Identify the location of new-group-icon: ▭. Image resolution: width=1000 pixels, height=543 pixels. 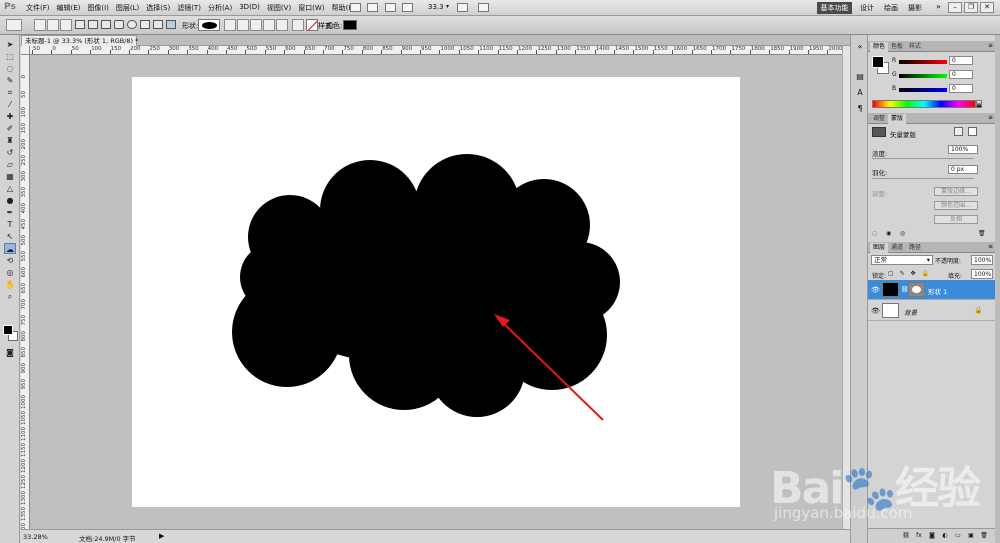
(958, 535).